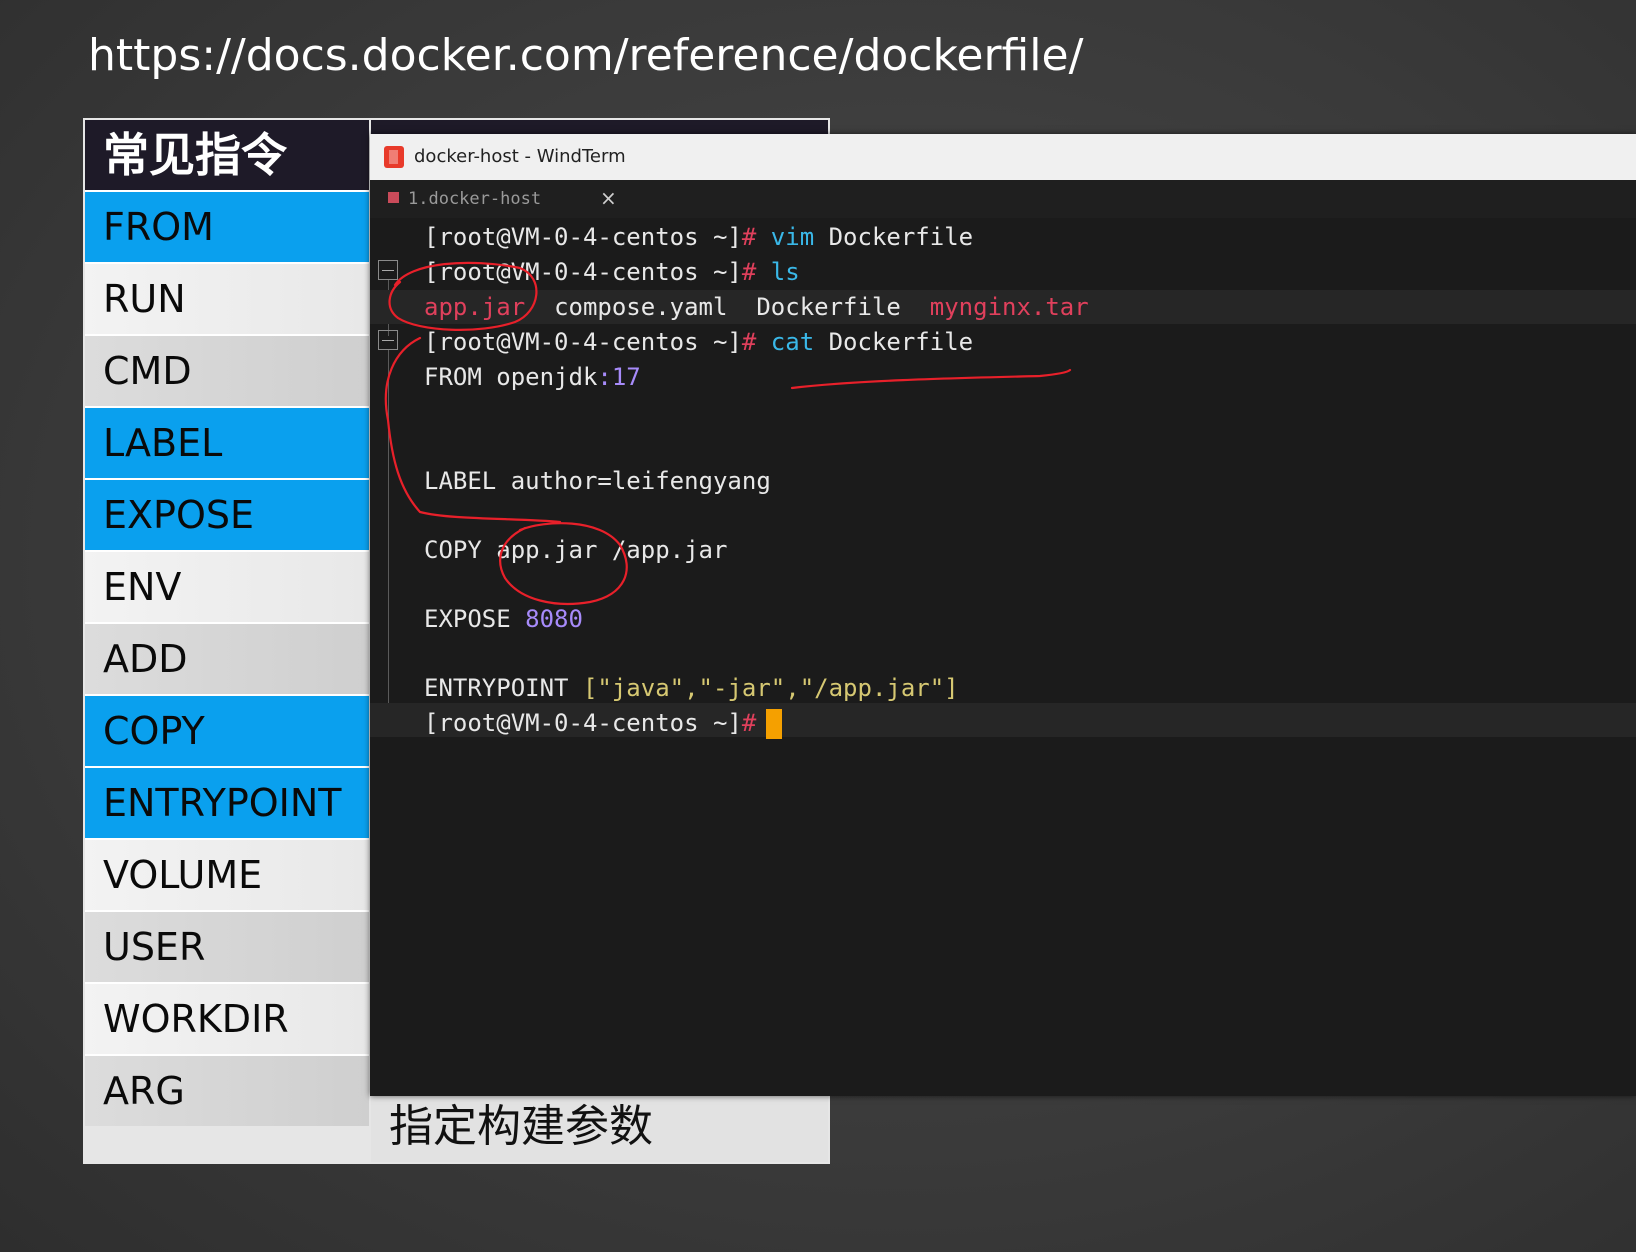 Image resolution: width=1636 pixels, height=1252 pixels. I want to click on image-tag: 17, so click(626, 377).